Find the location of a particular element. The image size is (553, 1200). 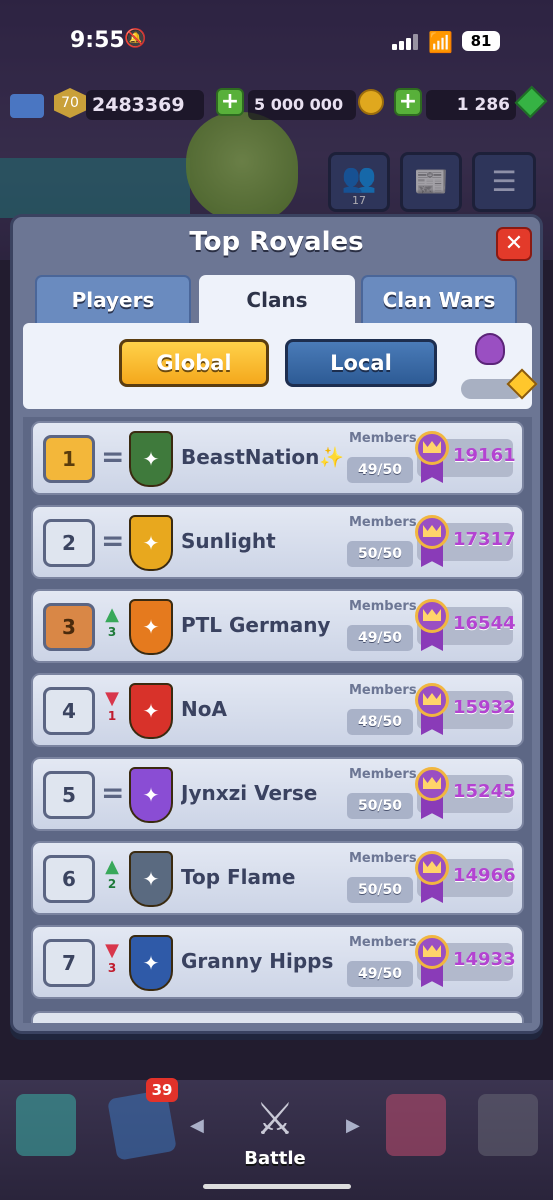

bottom-nav: ⚔ Battle is located at coordinates (276, 1140).